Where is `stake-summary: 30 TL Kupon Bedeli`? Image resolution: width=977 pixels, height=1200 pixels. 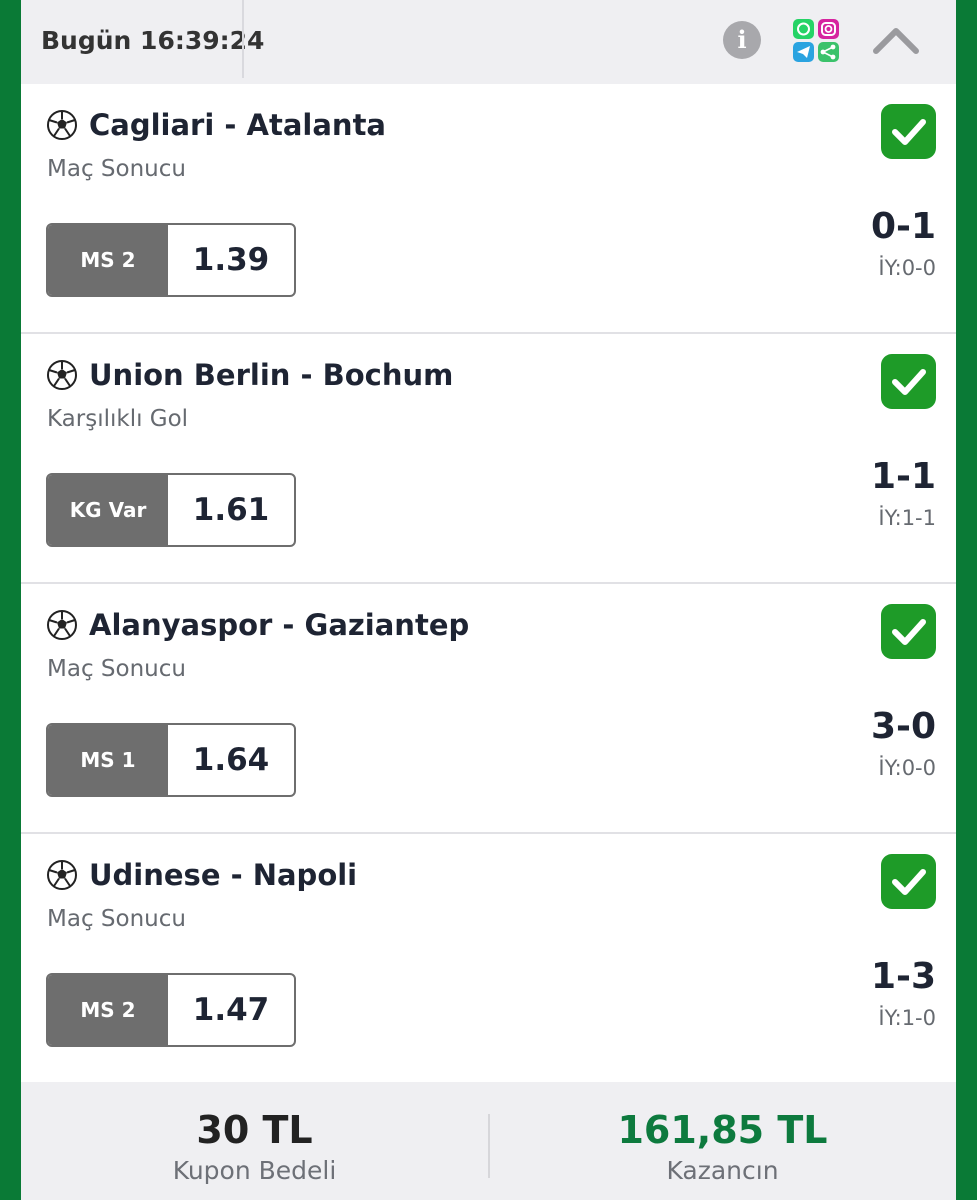
stake-summary: 30 TL Kupon Bedeli is located at coordinates (254, 1141).